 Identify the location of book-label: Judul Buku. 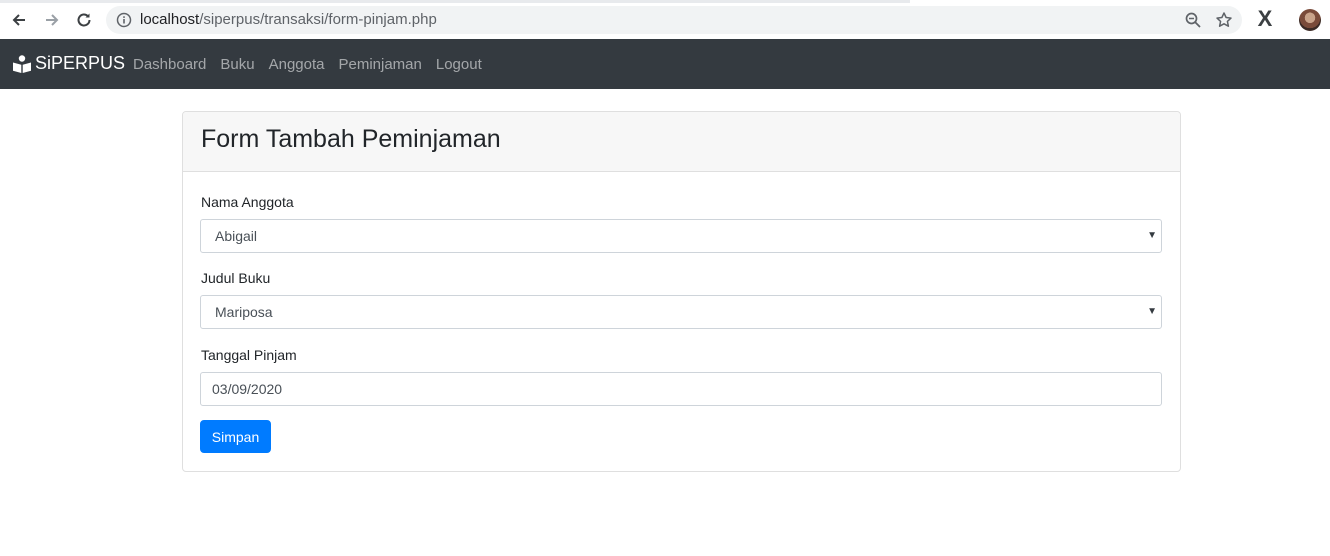
(236, 278).